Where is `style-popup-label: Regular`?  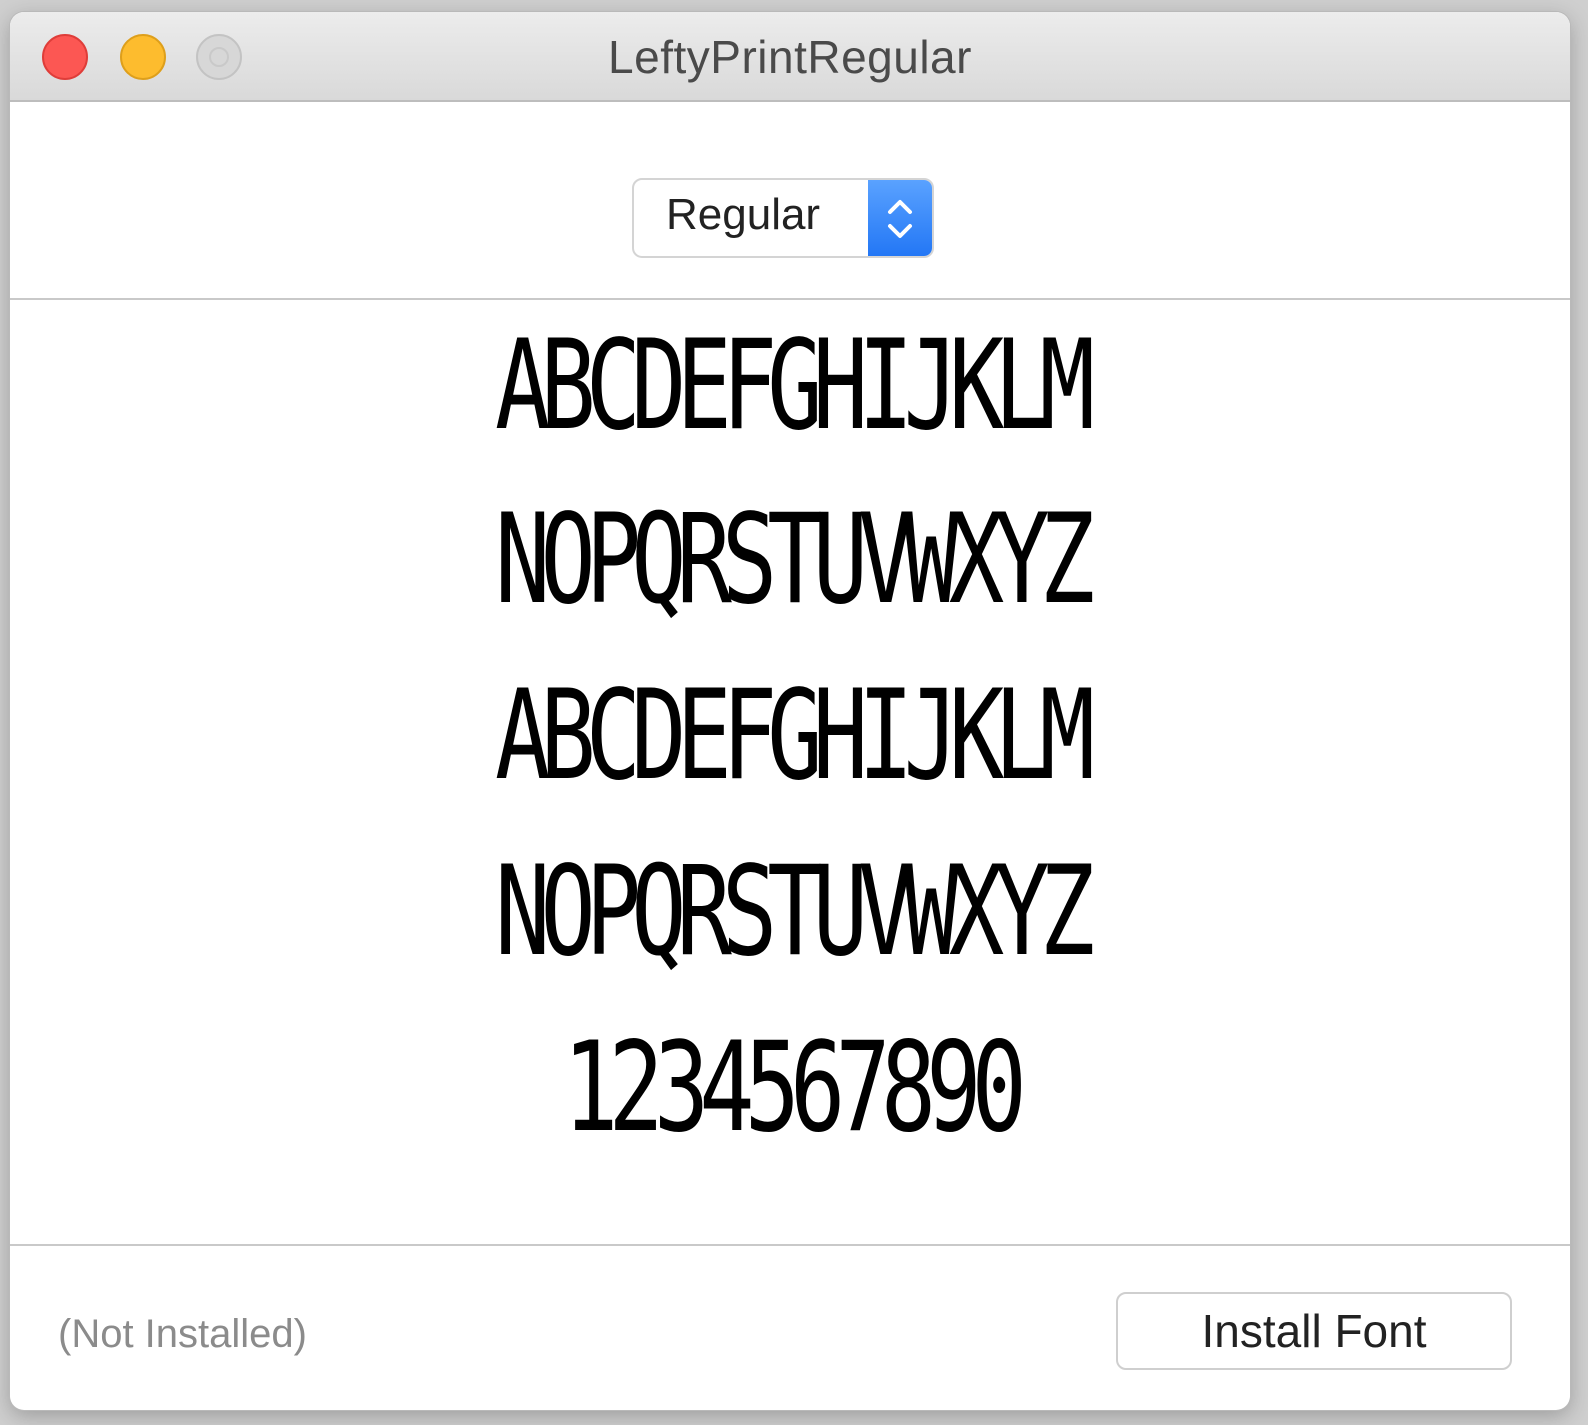 style-popup-label: Regular is located at coordinates (743, 214).